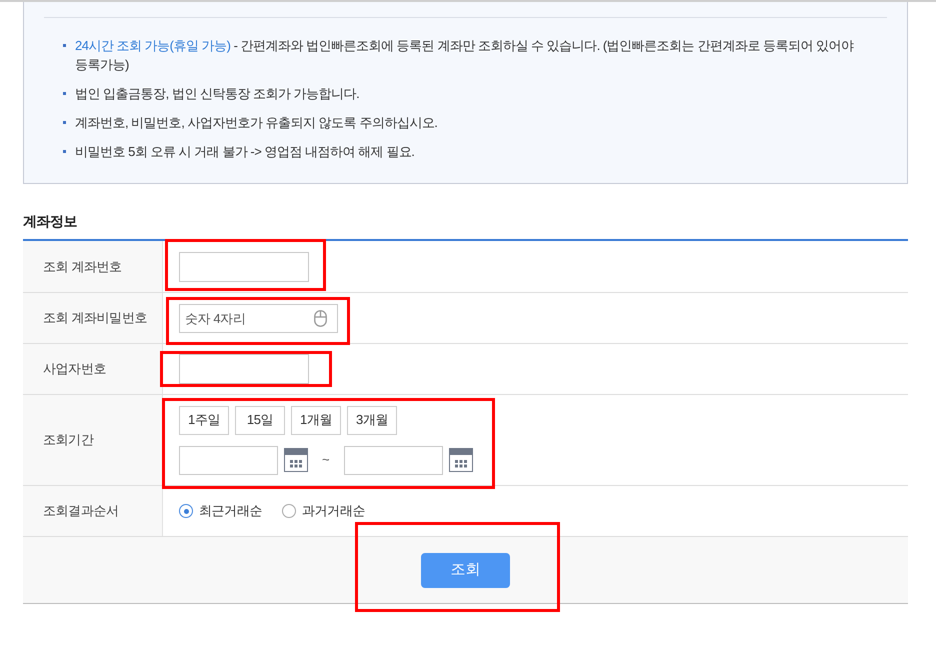  What do you see at coordinates (258, 318) in the screenshot?
I see `password-field: 숫자 4자리` at bounding box center [258, 318].